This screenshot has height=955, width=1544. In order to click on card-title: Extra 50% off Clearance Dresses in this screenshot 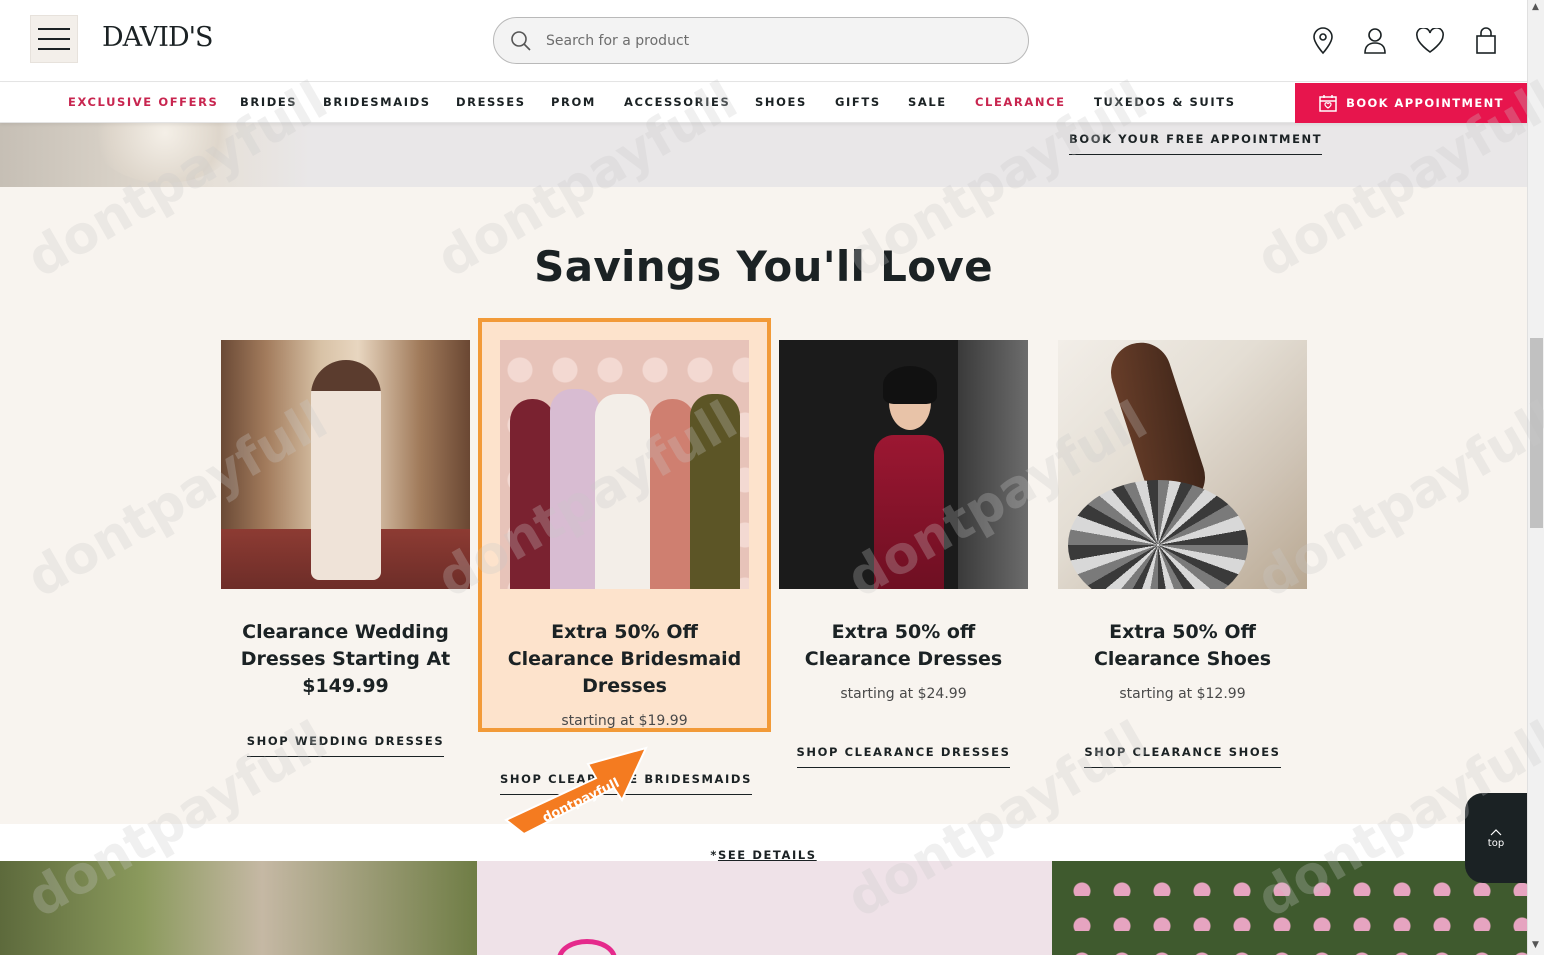, I will do `click(903, 645)`.